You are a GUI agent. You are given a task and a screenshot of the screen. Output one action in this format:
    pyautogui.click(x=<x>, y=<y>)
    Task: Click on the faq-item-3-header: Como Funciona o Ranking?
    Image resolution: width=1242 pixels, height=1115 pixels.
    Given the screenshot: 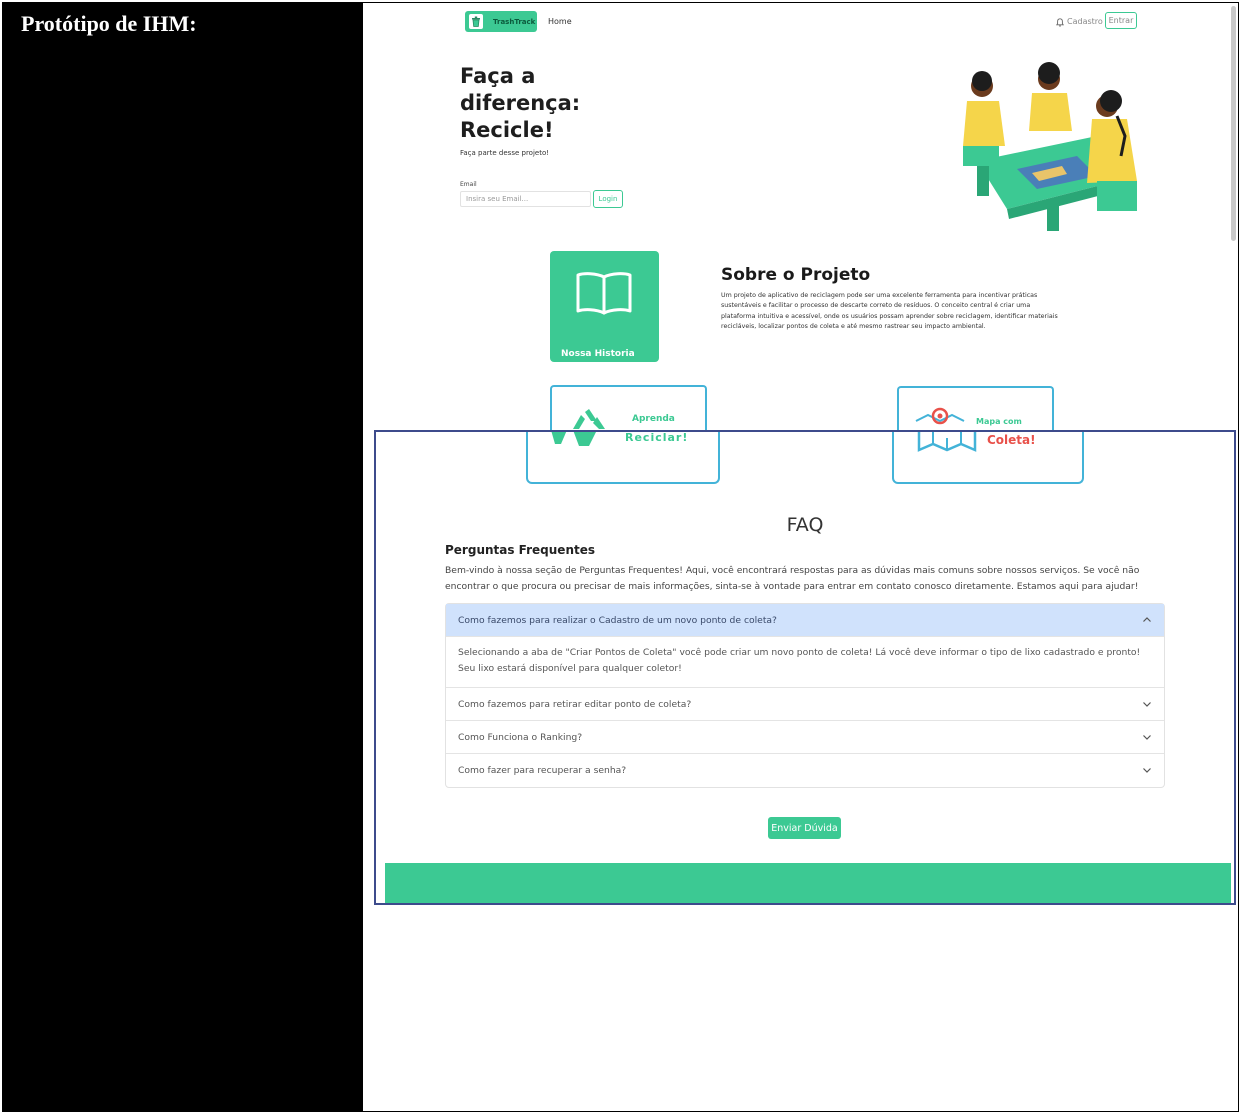 What is the action you would take?
    pyautogui.click(x=805, y=737)
    